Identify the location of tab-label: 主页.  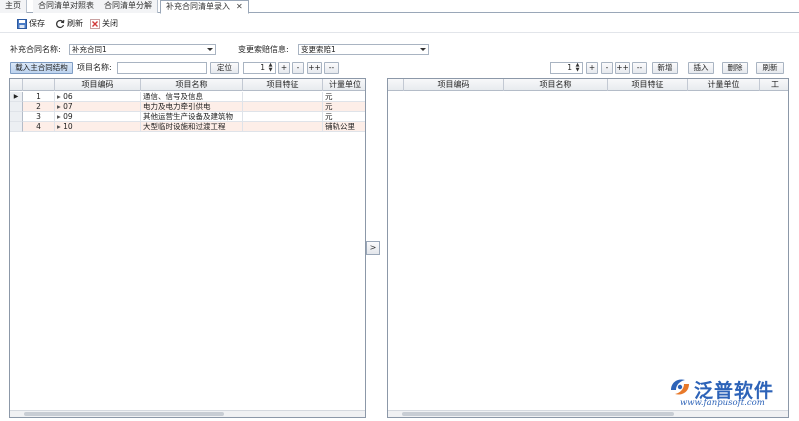
(13, 5).